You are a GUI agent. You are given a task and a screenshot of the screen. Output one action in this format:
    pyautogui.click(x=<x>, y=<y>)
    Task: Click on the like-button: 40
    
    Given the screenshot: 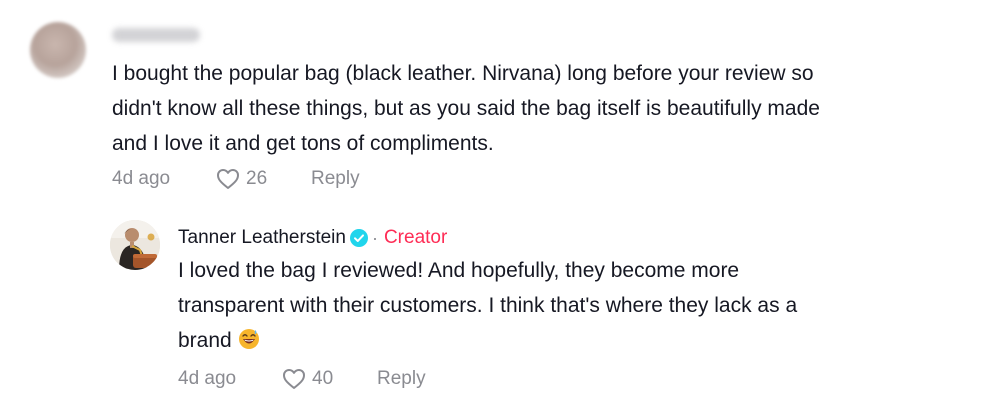 What is the action you would take?
    pyautogui.click(x=329, y=379)
    